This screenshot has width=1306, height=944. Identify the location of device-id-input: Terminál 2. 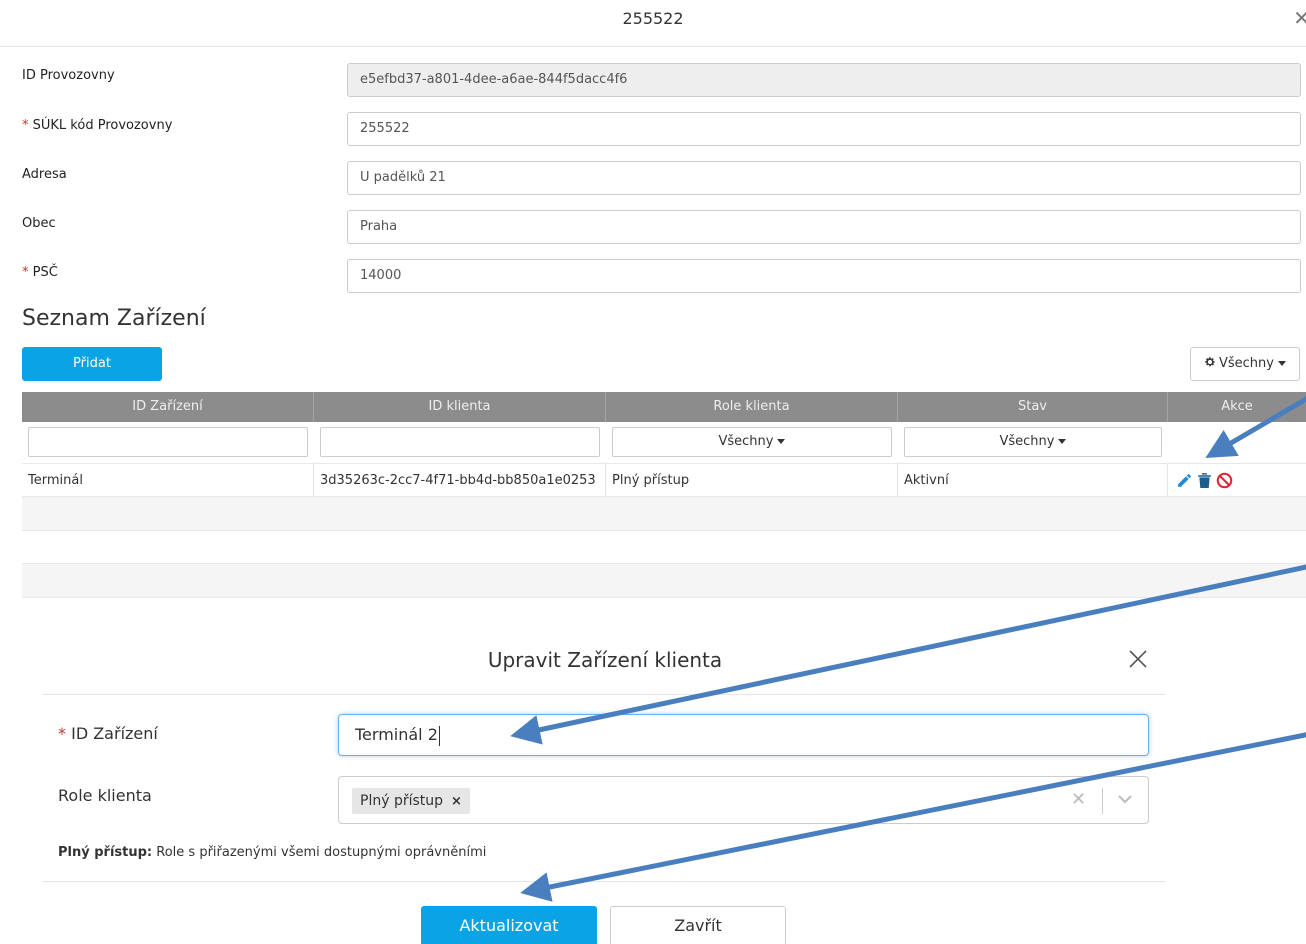
(743, 735).